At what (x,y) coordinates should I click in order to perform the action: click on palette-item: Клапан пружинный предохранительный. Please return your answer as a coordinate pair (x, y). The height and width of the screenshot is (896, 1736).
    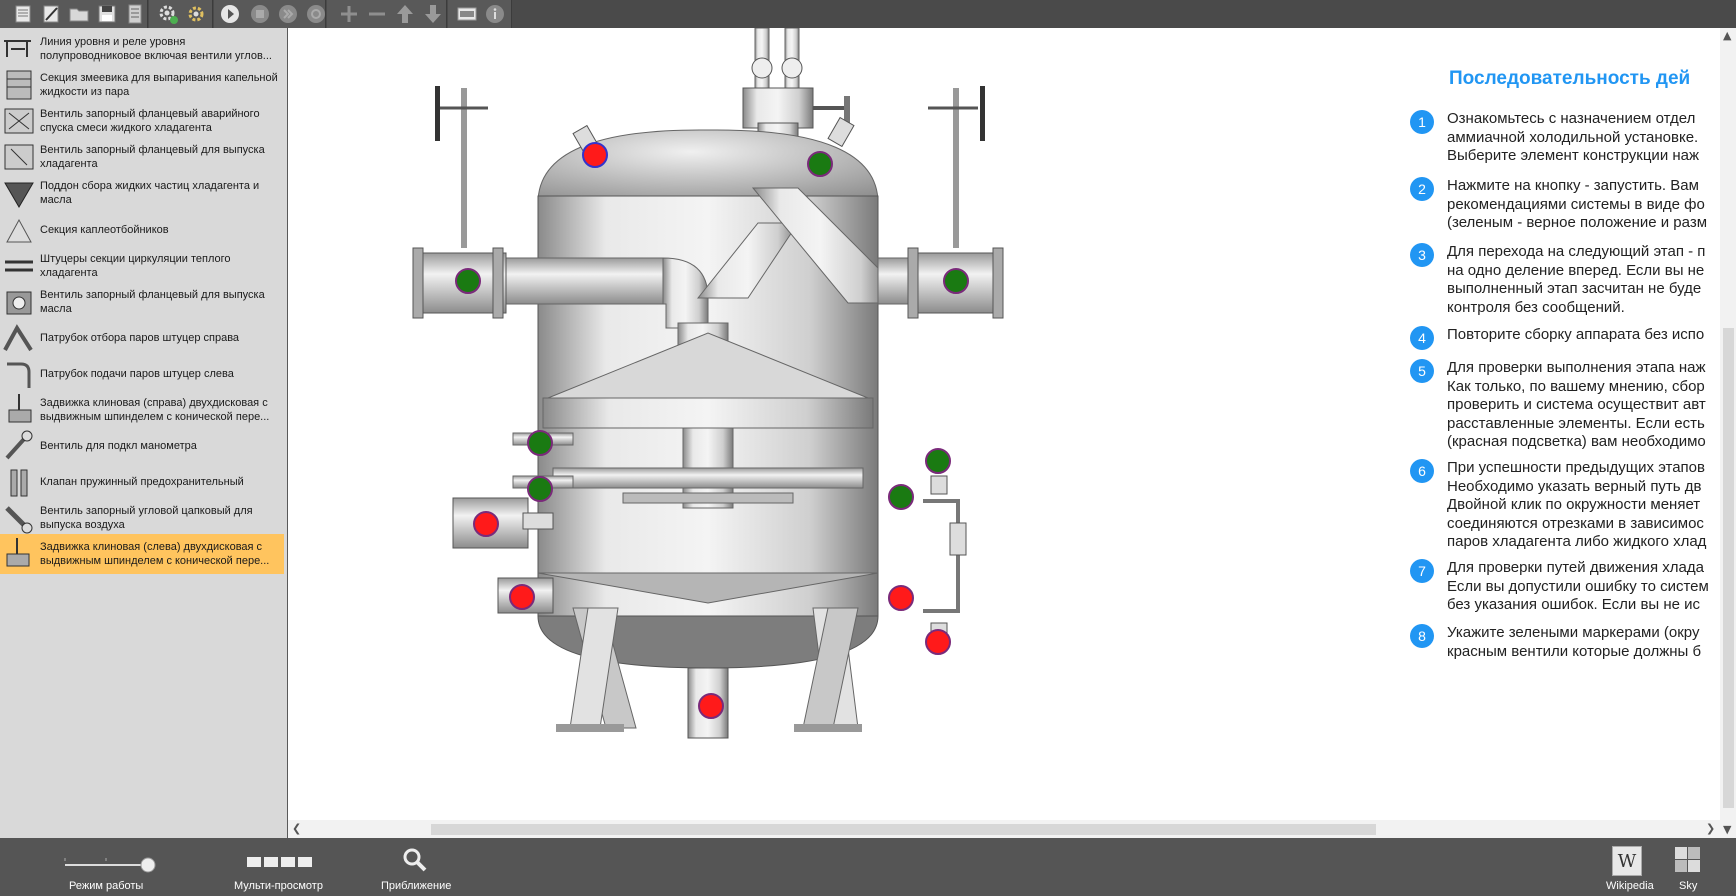
    Looking at the image, I should click on (142, 482).